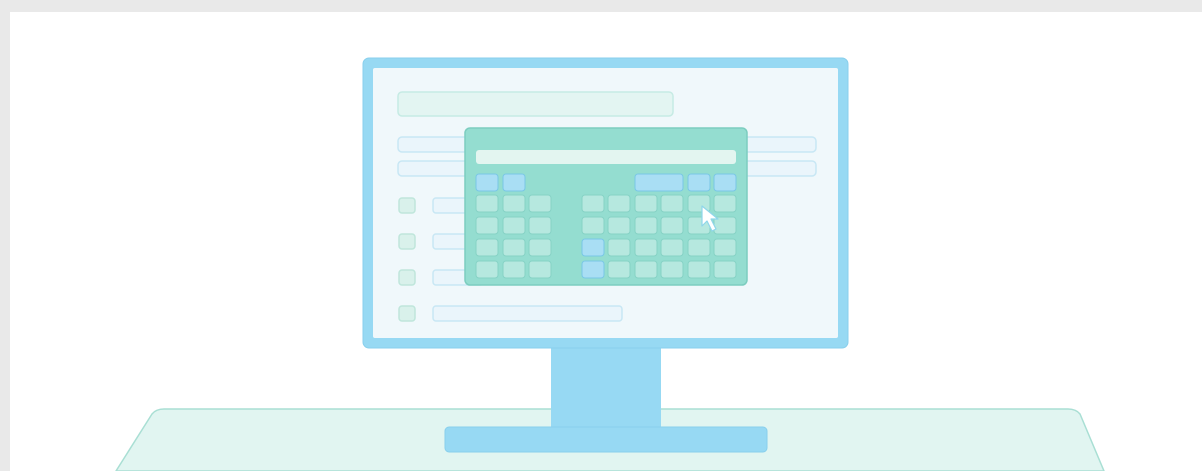  Describe the element at coordinates (659, 182) in the screenshot. I see `function-key-wide` at that location.